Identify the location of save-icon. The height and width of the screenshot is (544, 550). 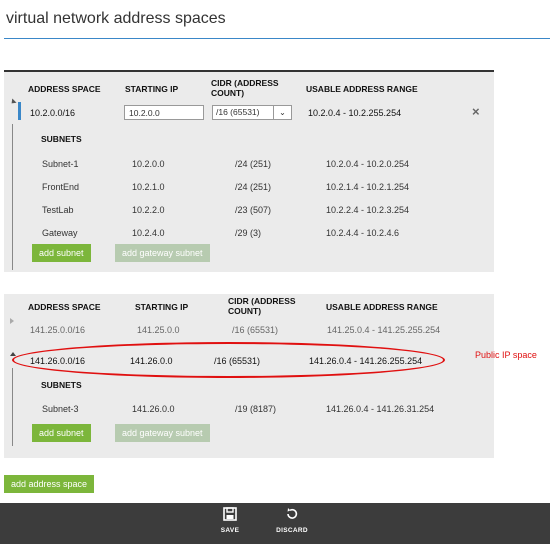
(230, 517).